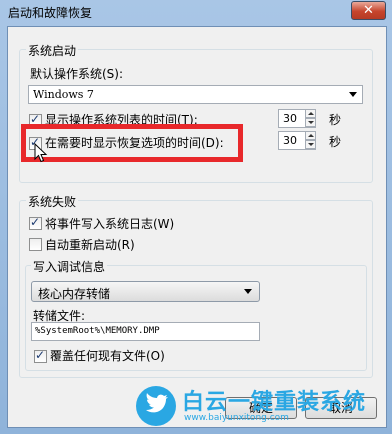 Image resolution: width=392 pixels, height=434 pixels. I want to click on auto-restart-checkbox, so click(35, 244).